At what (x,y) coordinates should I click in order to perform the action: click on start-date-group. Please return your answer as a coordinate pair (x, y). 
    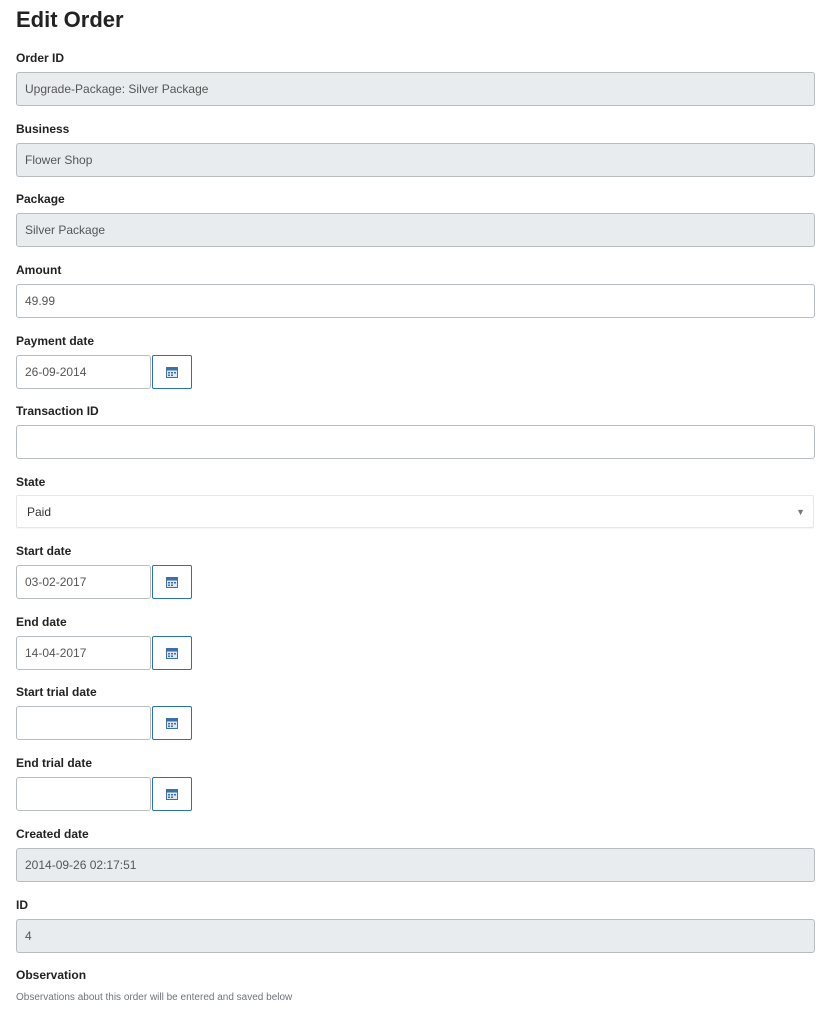
    Looking at the image, I should click on (415, 582).